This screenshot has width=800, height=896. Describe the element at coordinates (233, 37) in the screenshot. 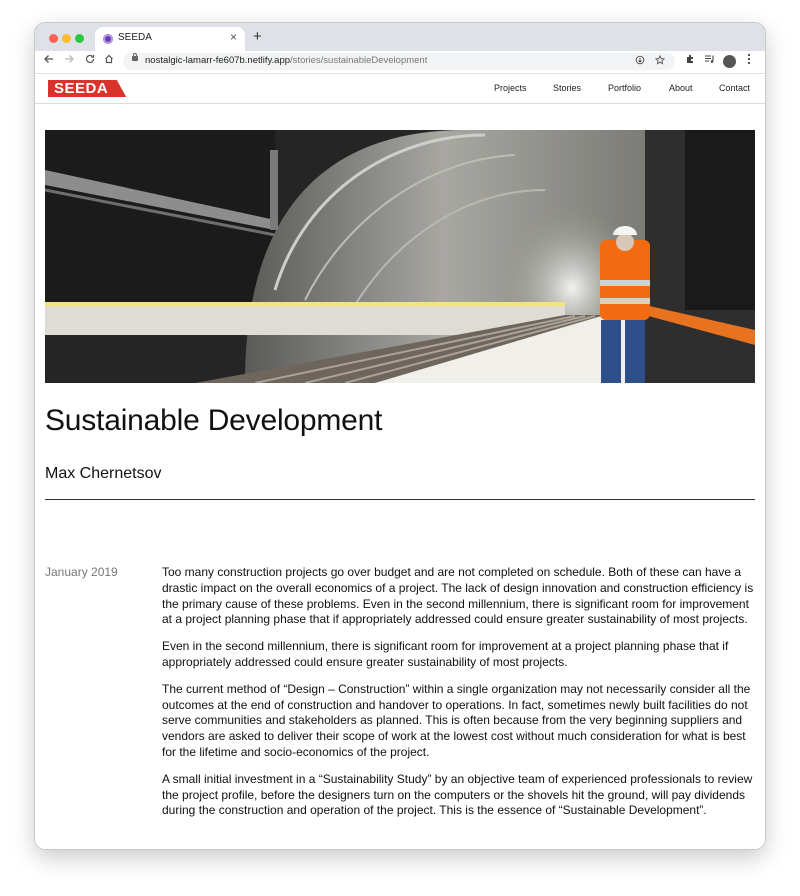

I see `tab-close-icon: ×` at that location.